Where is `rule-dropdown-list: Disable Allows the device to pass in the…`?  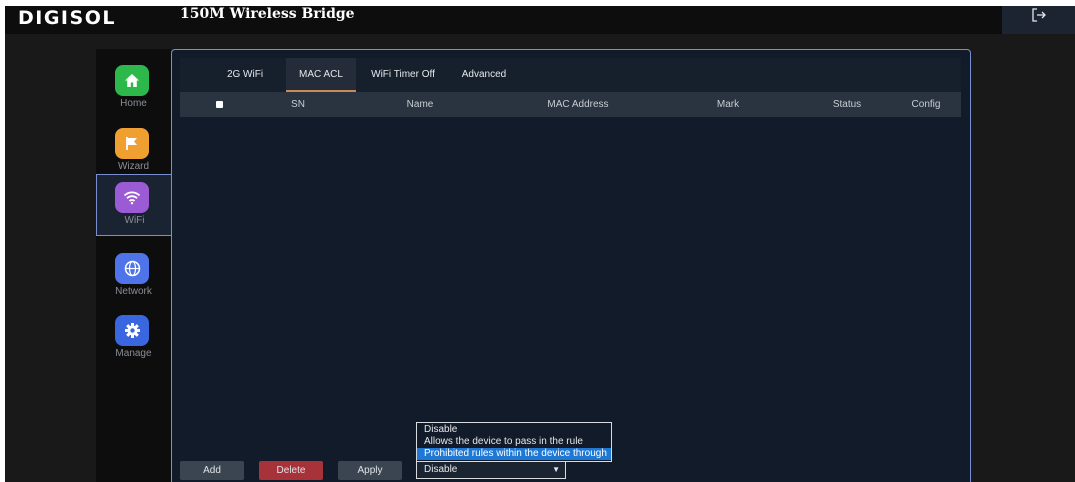
rule-dropdown-list: Disable Allows the device to pass in the… is located at coordinates (514, 442).